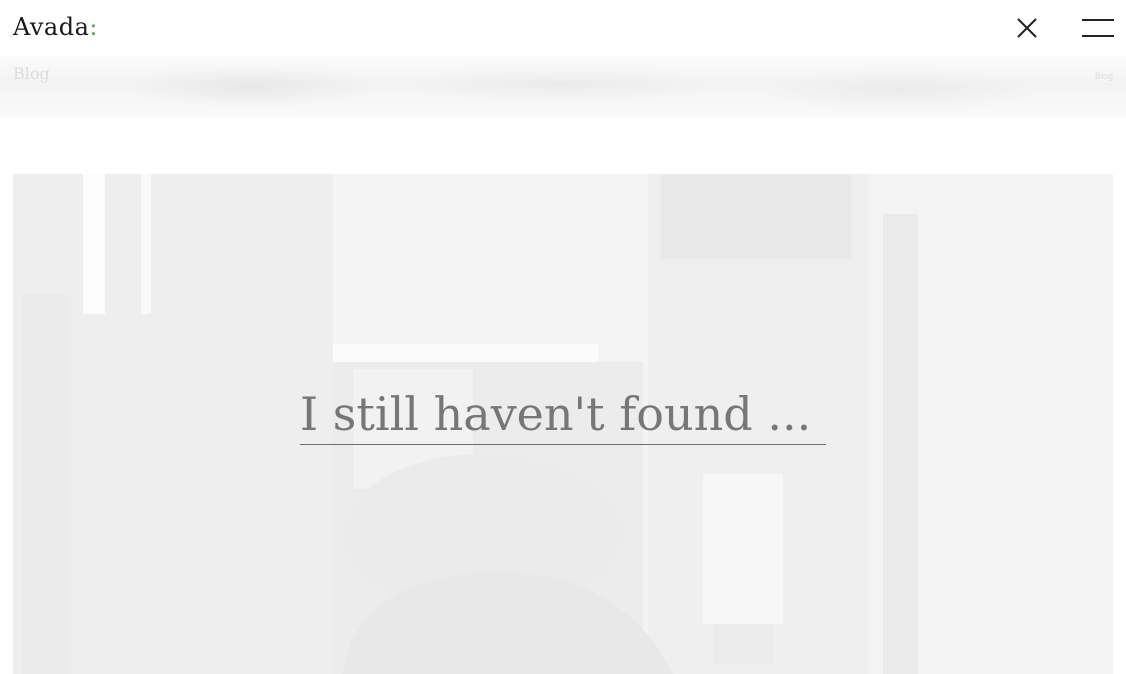  Describe the element at coordinates (93, 27) in the screenshot. I see `logo-colon: :` at that location.